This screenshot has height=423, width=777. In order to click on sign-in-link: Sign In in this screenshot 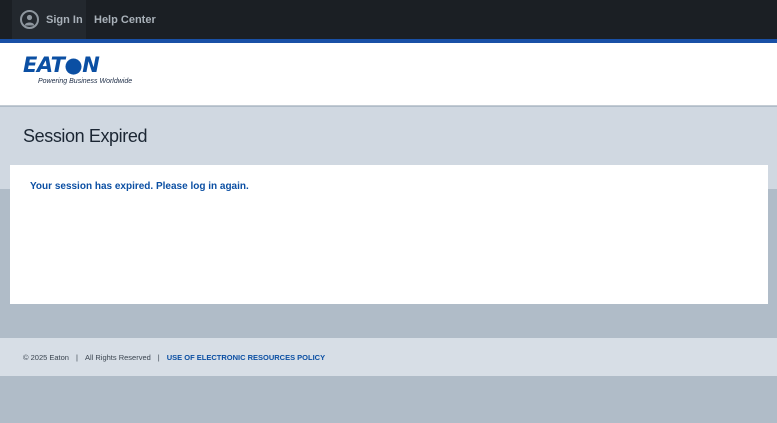, I will do `click(49, 19)`.